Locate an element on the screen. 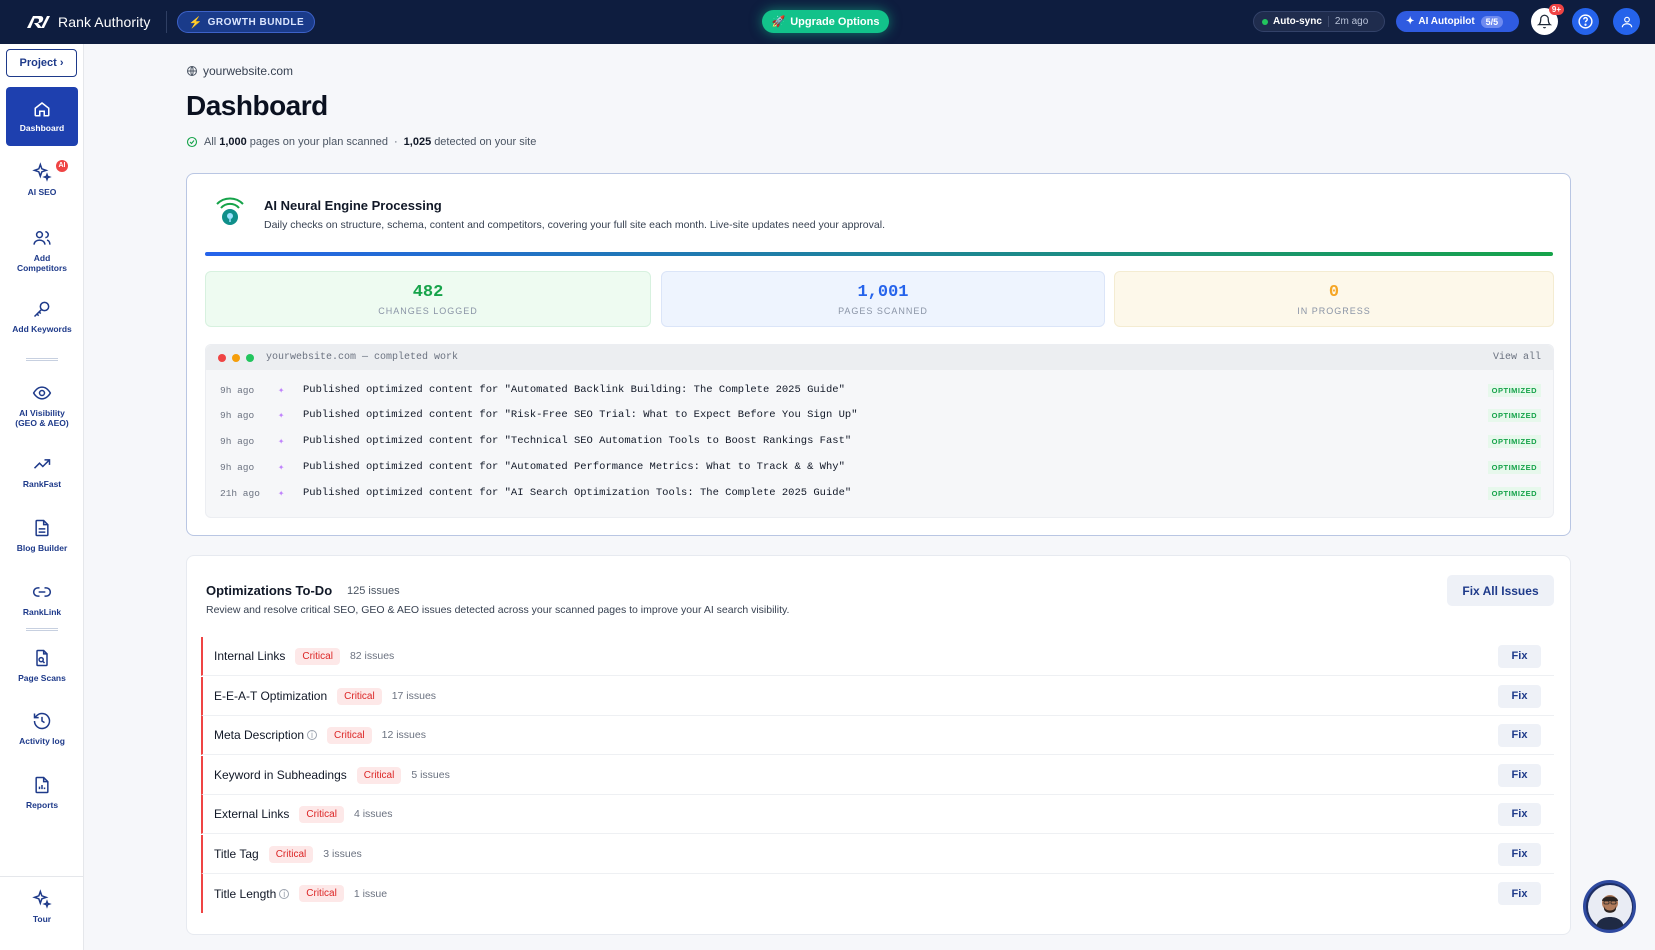 The height and width of the screenshot is (950, 1655). issue-name: Meta Description i is located at coordinates (266, 735).